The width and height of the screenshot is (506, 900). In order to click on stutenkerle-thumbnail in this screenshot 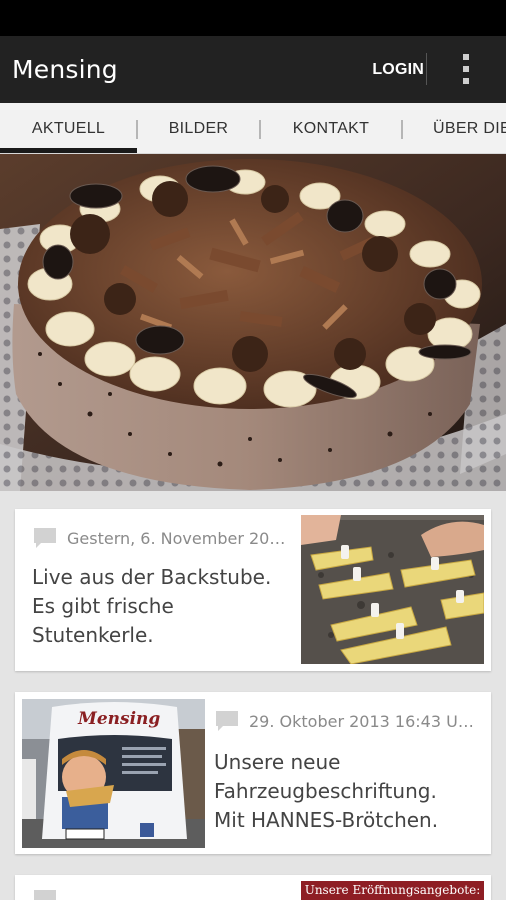, I will do `click(392, 589)`.